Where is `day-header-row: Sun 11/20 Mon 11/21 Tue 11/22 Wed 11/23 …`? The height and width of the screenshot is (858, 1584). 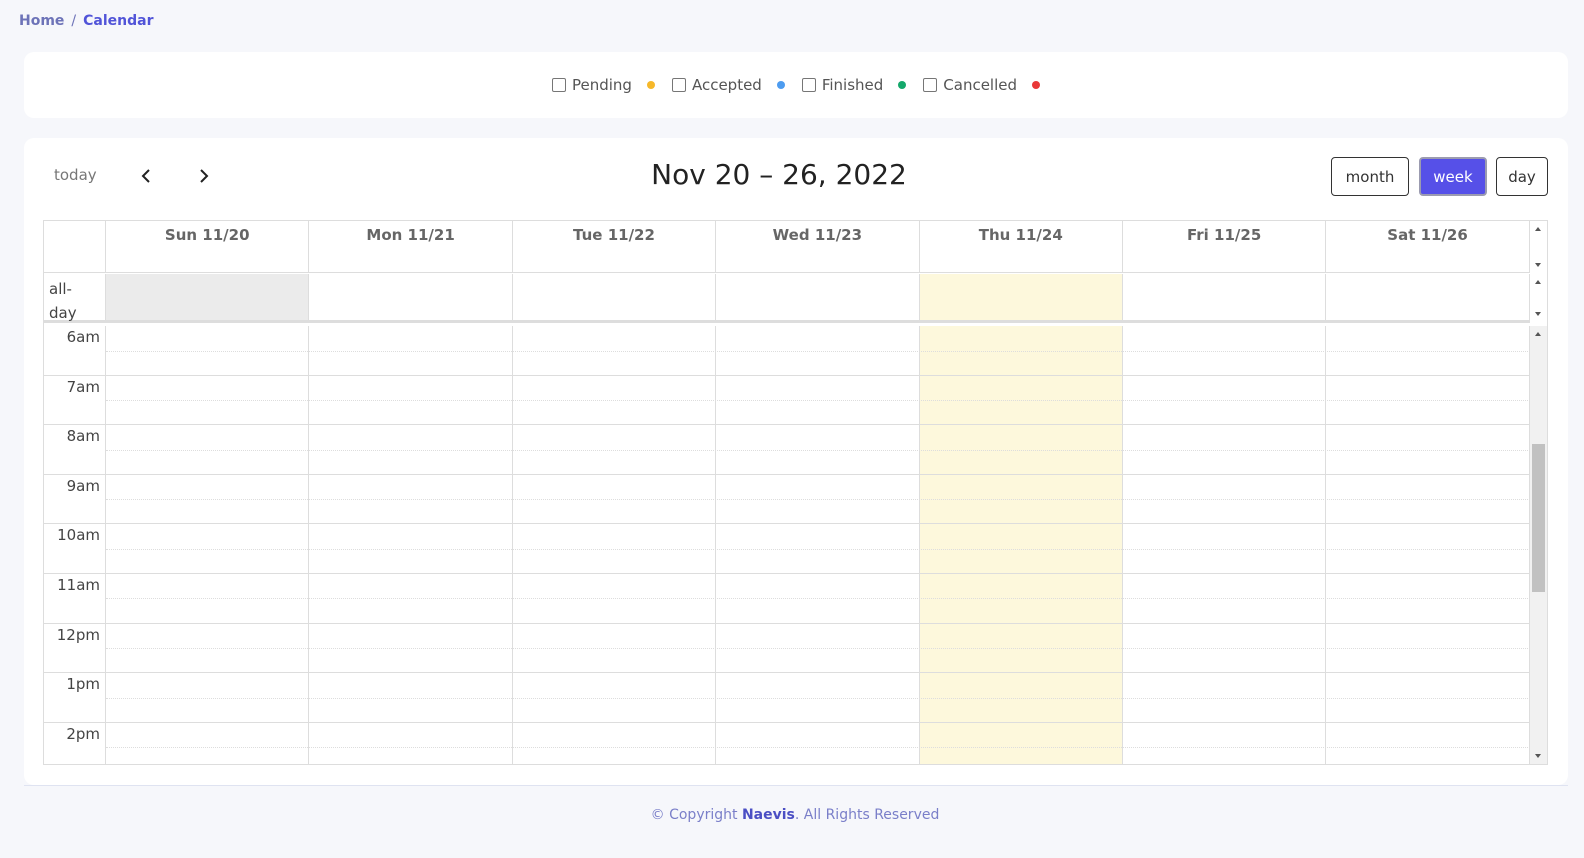 day-header-row: Sun 11/20 Mon 11/21 Tue 11/22 Wed 11/23 … is located at coordinates (787, 247).